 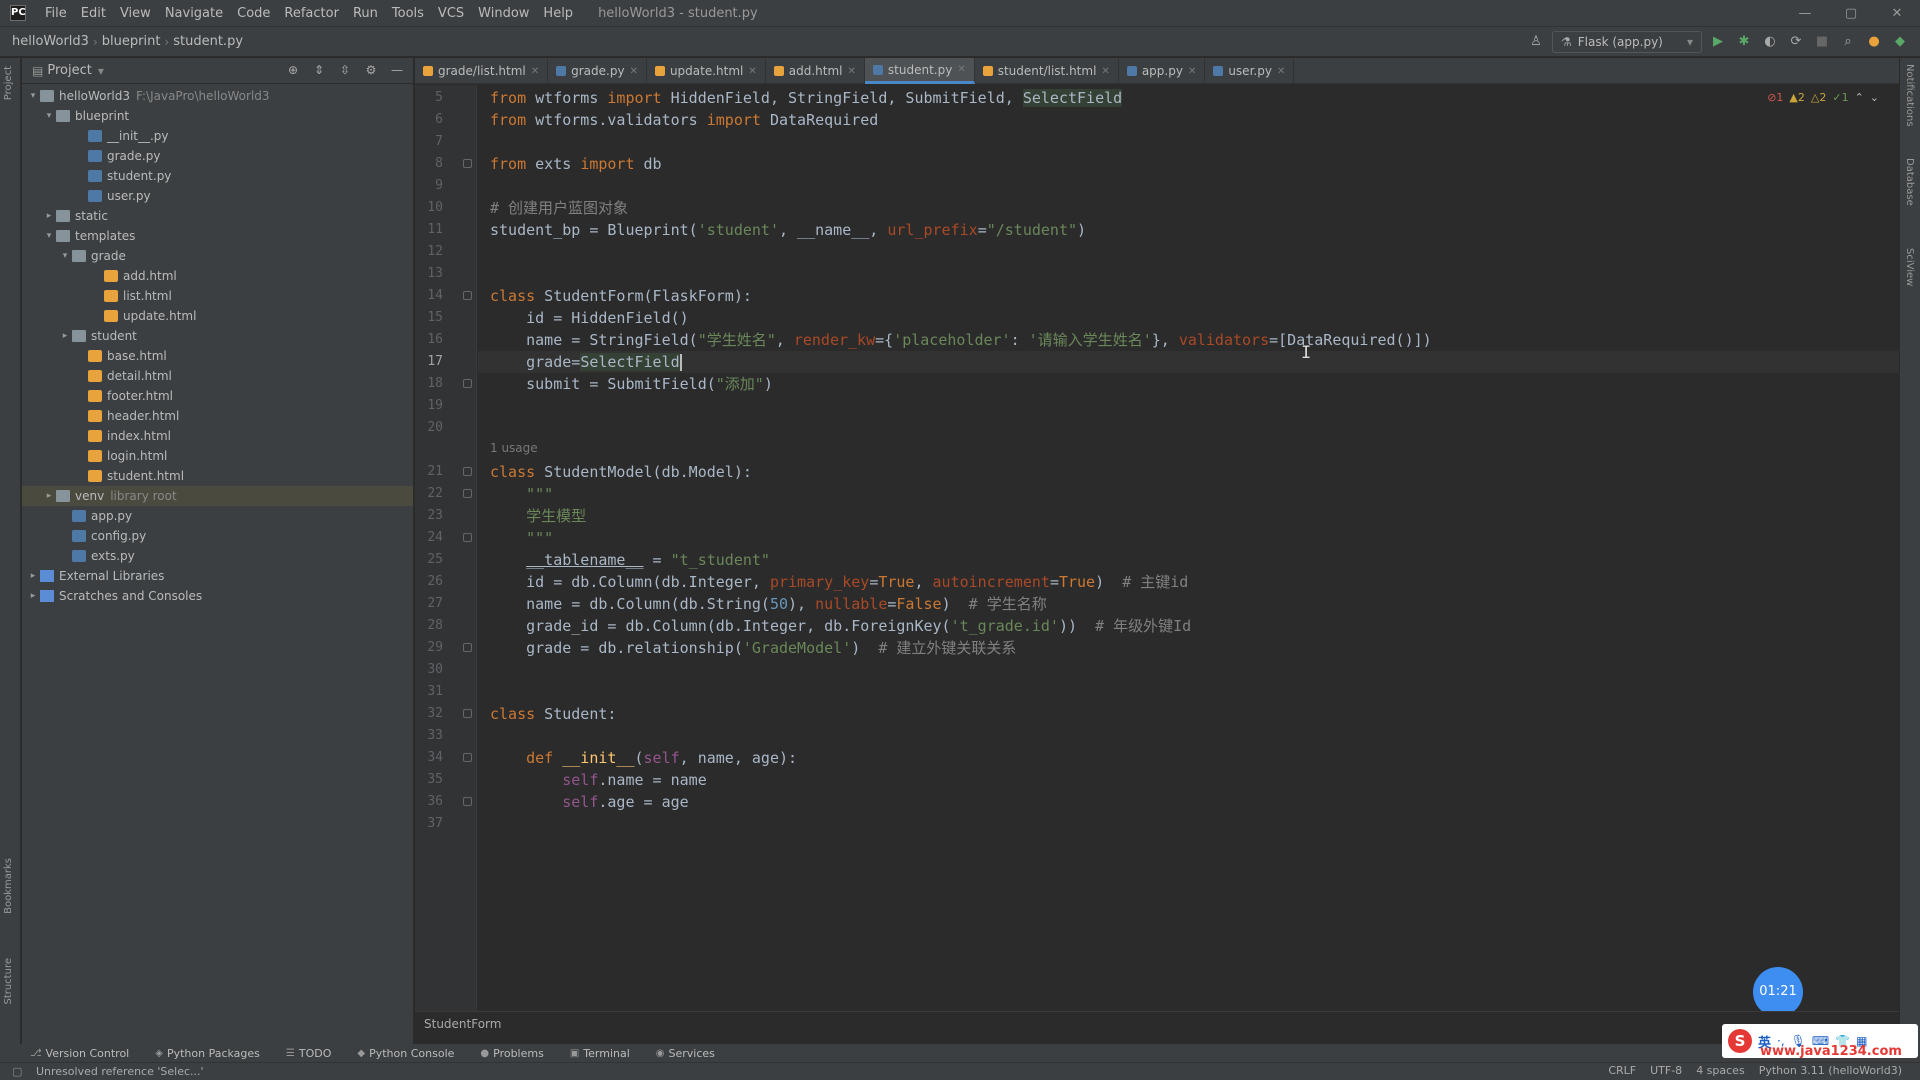 I want to click on tool-window-button: ⎇ Version Control, so click(x=79, y=1053).